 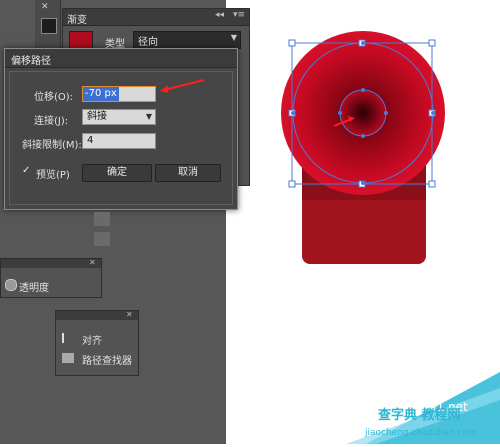 What do you see at coordinates (432, 43) in the screenshot?
I see `handle-top-right` at bounding box center [432, 43].